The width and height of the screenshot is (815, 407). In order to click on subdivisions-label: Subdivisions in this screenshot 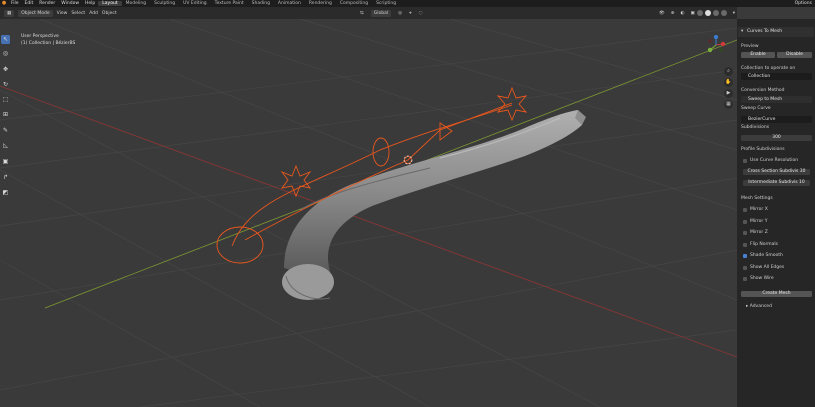, I will do `click(755, 127)`.